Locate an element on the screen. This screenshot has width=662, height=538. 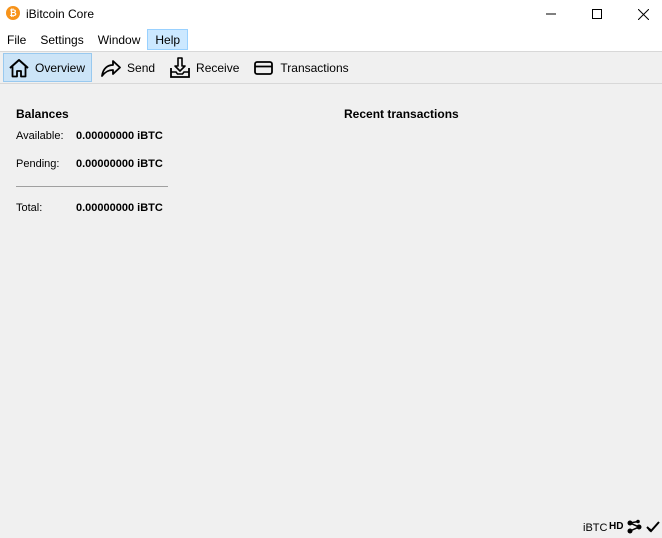
total-label: Total: is located at coordinates (29, 208).